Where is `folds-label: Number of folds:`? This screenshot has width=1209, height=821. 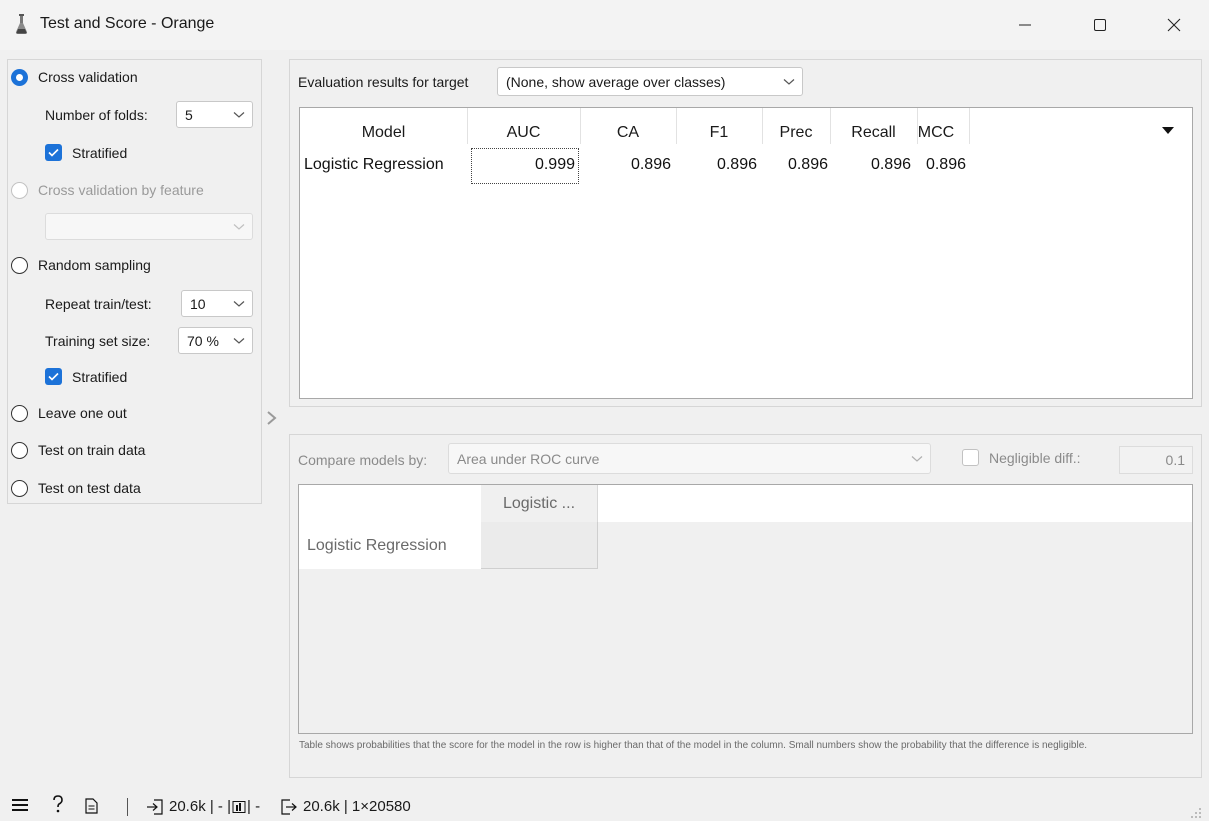 folds-label: Number of folds: is located at coordinates (96, 115).